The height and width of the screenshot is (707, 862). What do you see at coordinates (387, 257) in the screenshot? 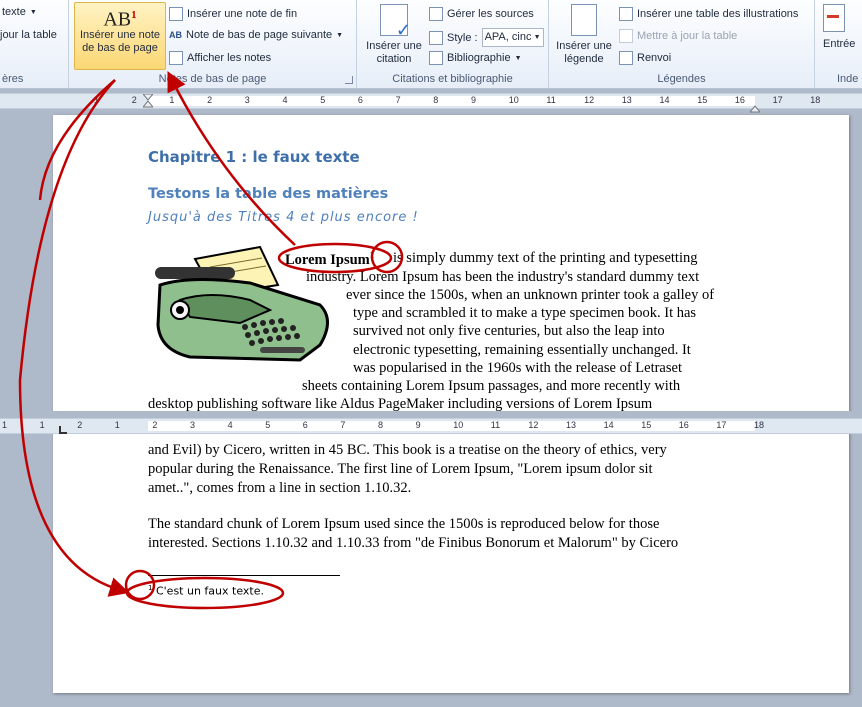
I see `highlight-circle-reference` at bounding box center [387, 257].